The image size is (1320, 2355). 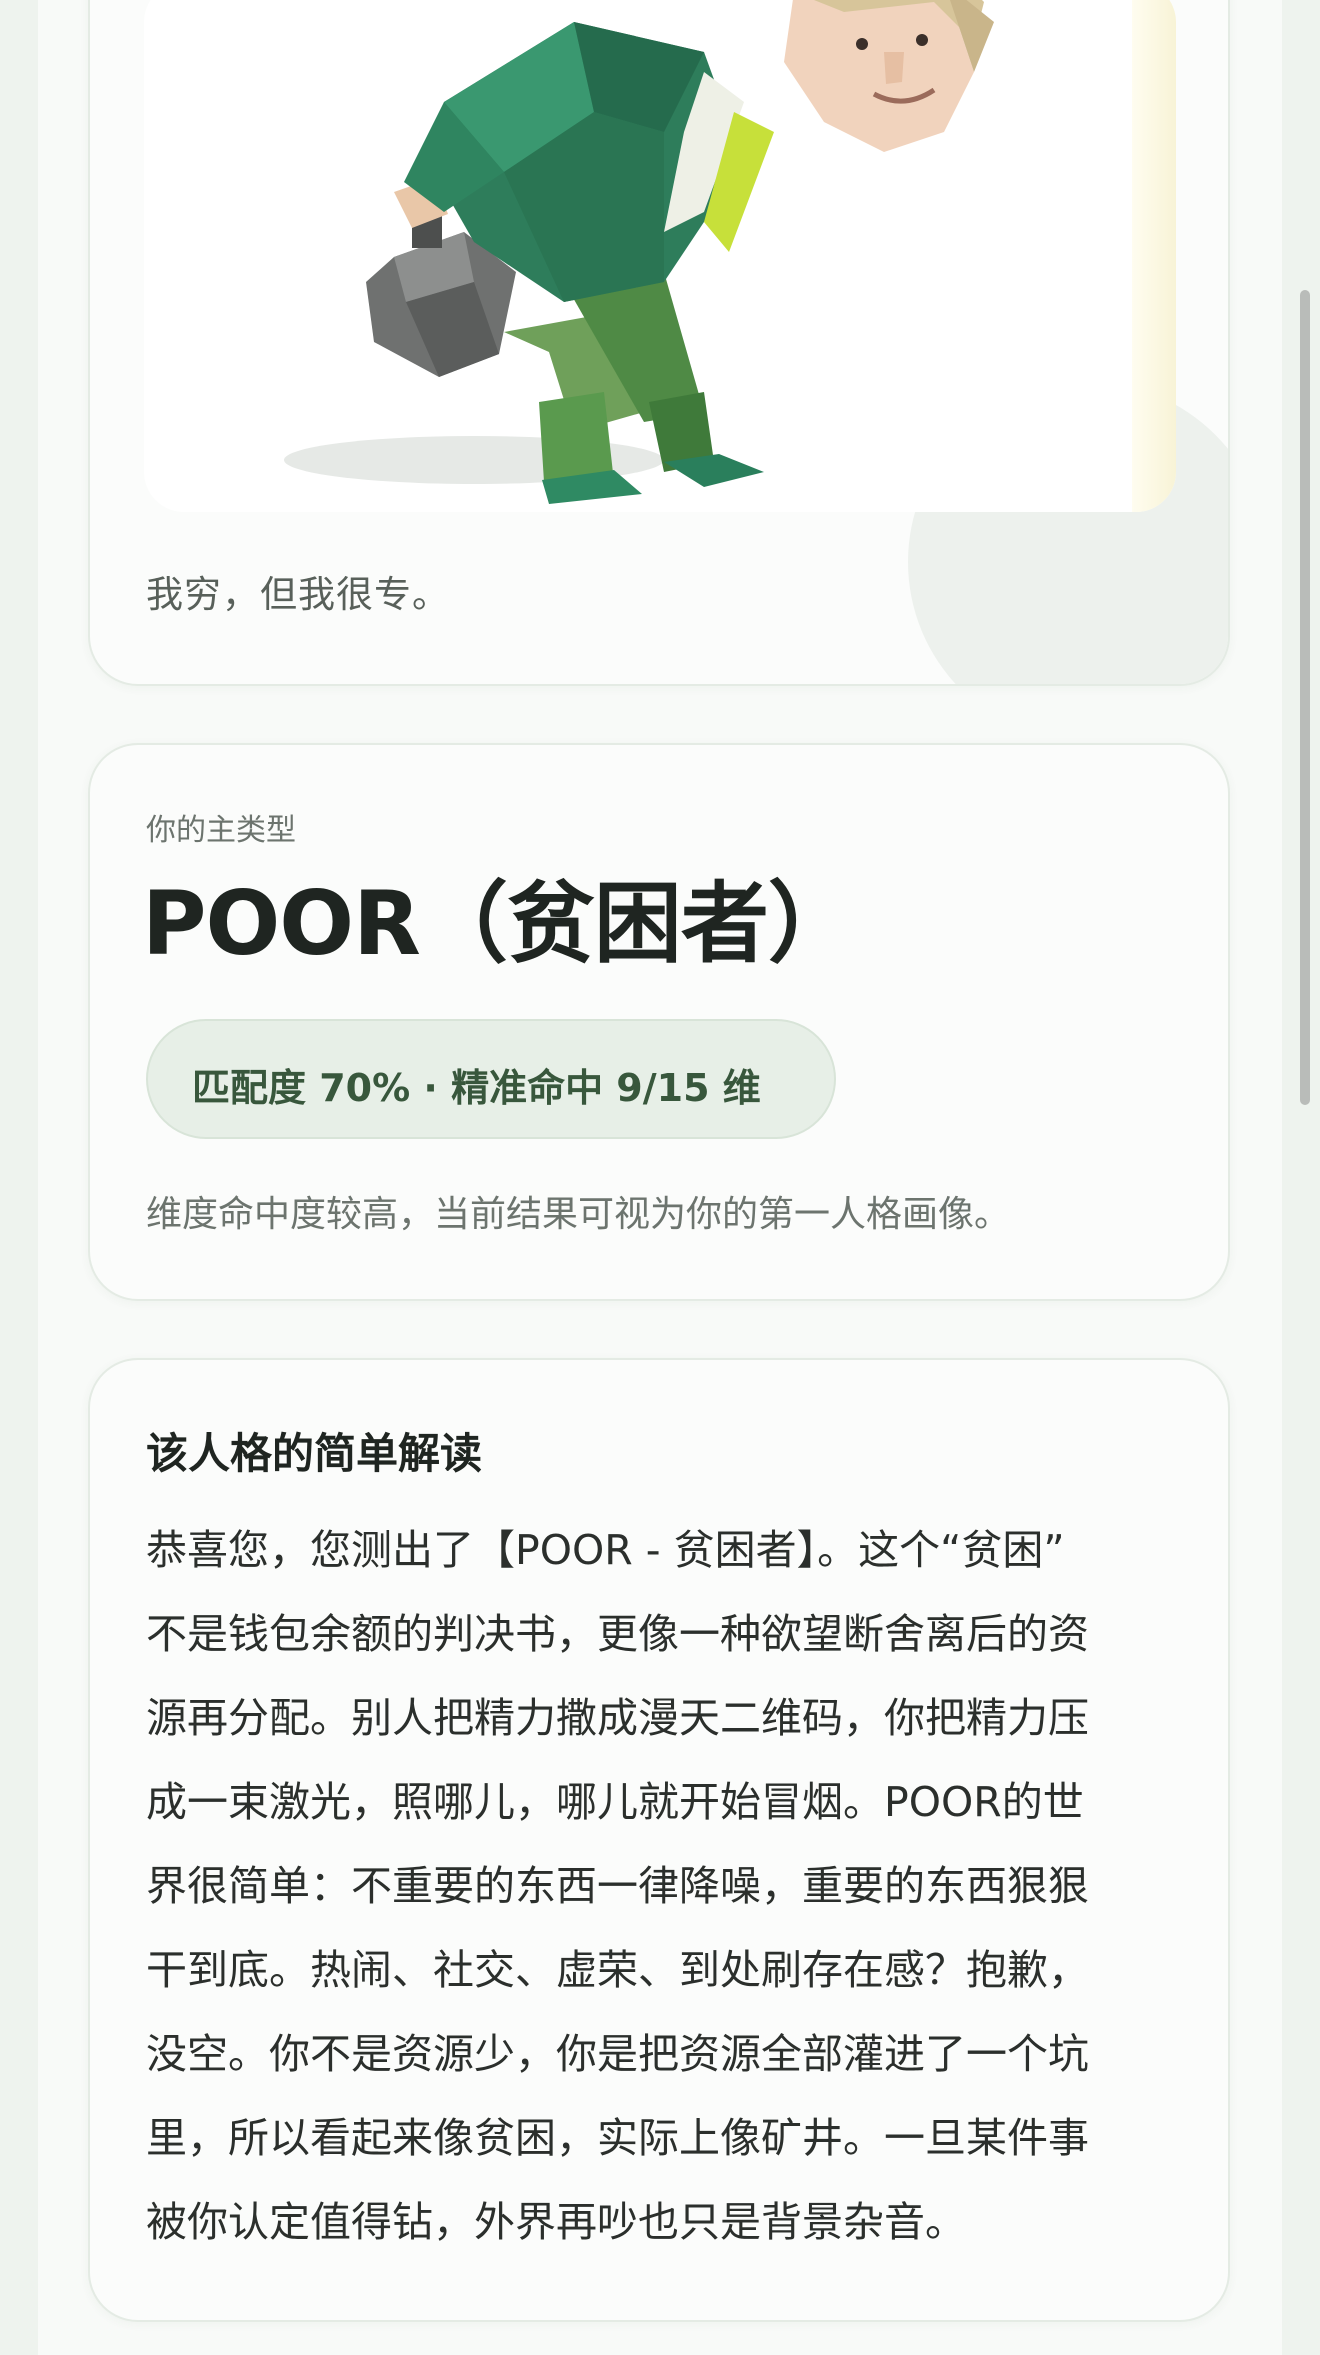 I want to click on type-label: 你的主类型, so click(x=221, y=830).